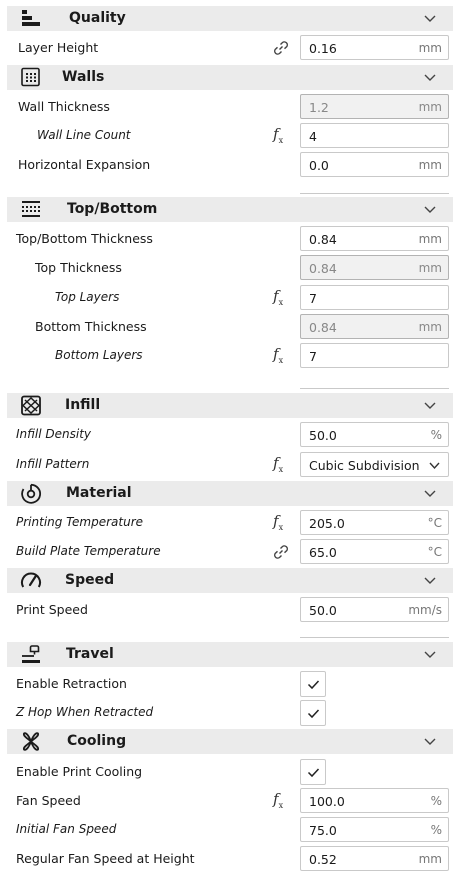 This screenshot has height=877, width=453. I want to click on category-quality: Quality, so click(230, 18).